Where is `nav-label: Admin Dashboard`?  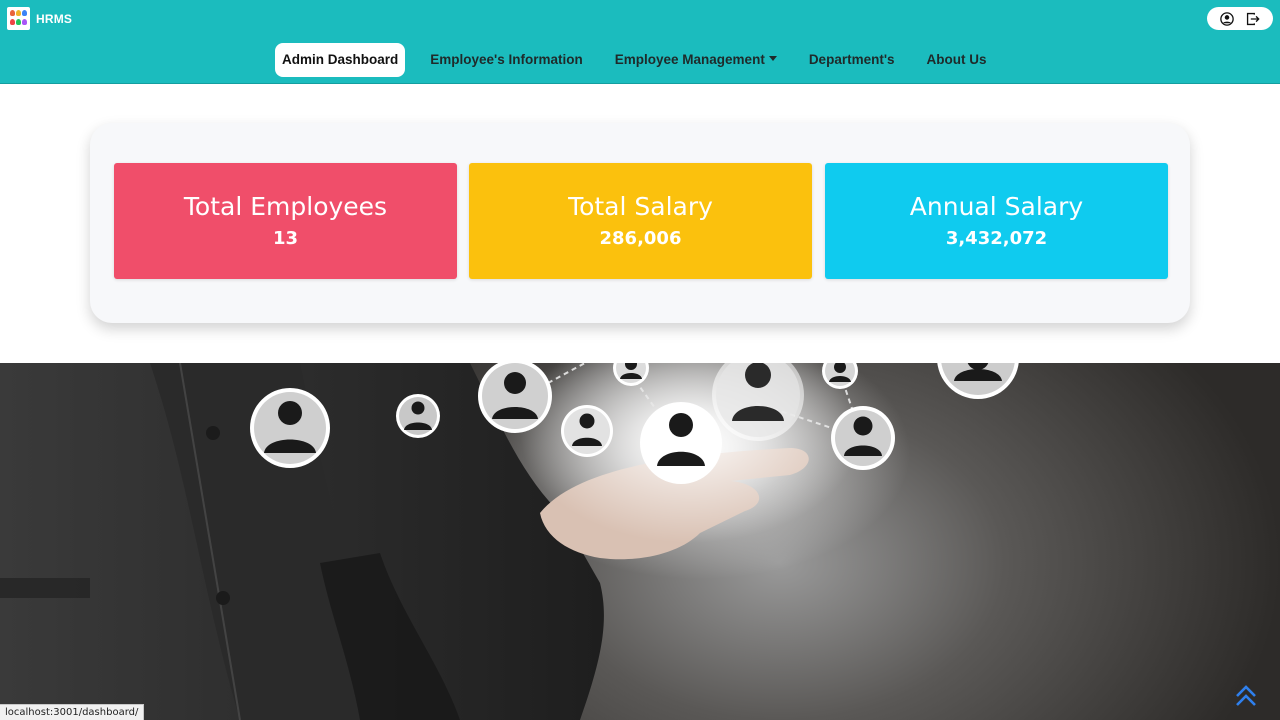
nav-label: Admin Dashboard is located at coordinates (340, 59).